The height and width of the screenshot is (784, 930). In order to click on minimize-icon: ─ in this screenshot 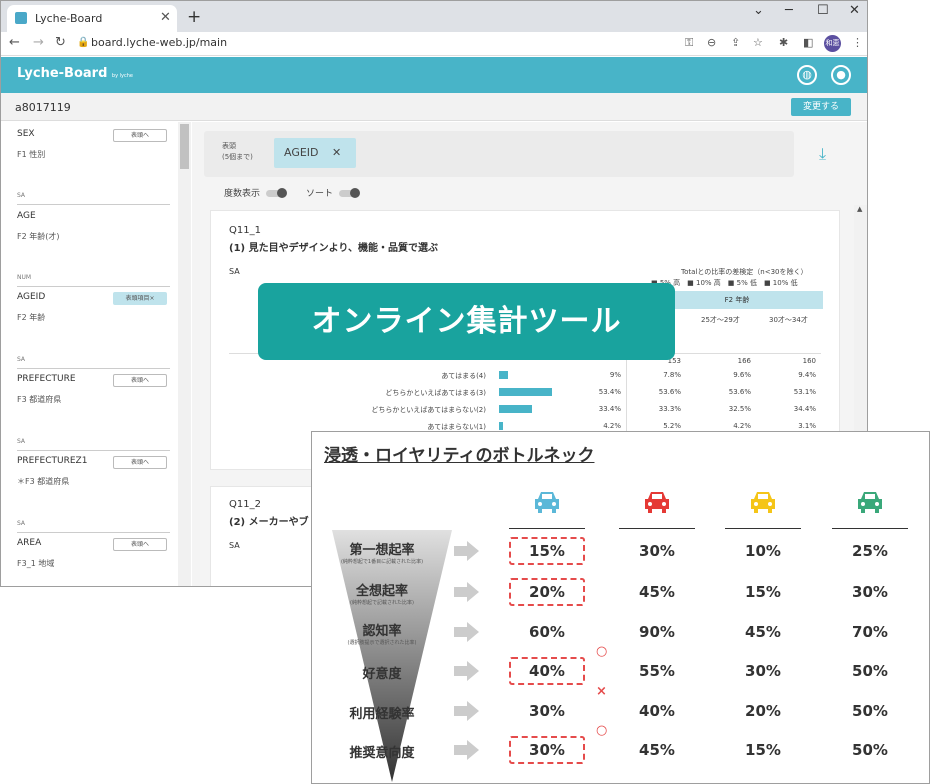, I will do `click(789, 10)`.